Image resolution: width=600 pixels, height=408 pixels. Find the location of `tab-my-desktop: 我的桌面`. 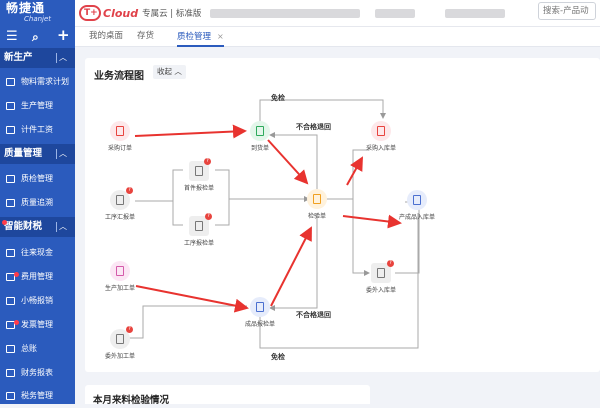

tab-my-desktop: 我的桌面 is located at coordinates (106, 37).